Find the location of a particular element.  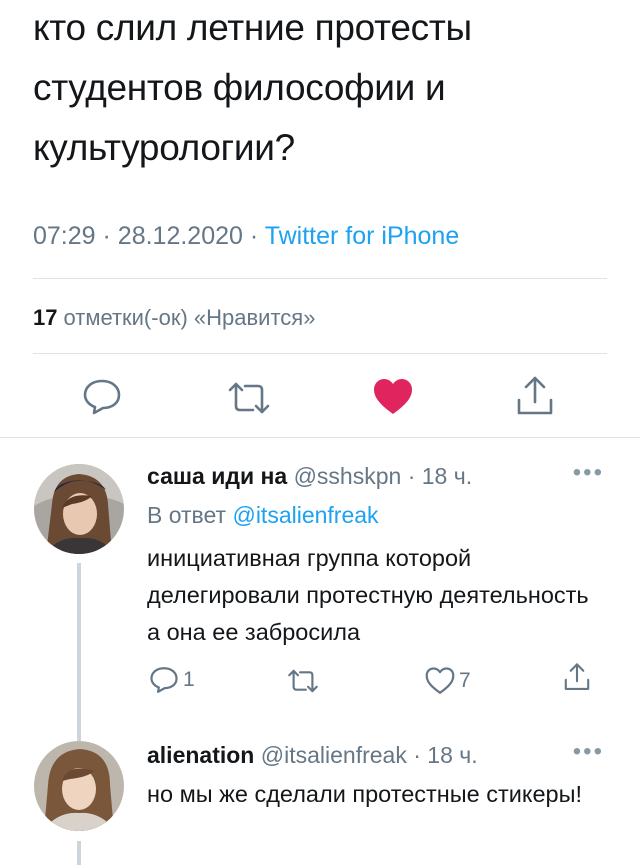

tweet-source-link: Twitter for iPhone is located at coordinates (362, 236).